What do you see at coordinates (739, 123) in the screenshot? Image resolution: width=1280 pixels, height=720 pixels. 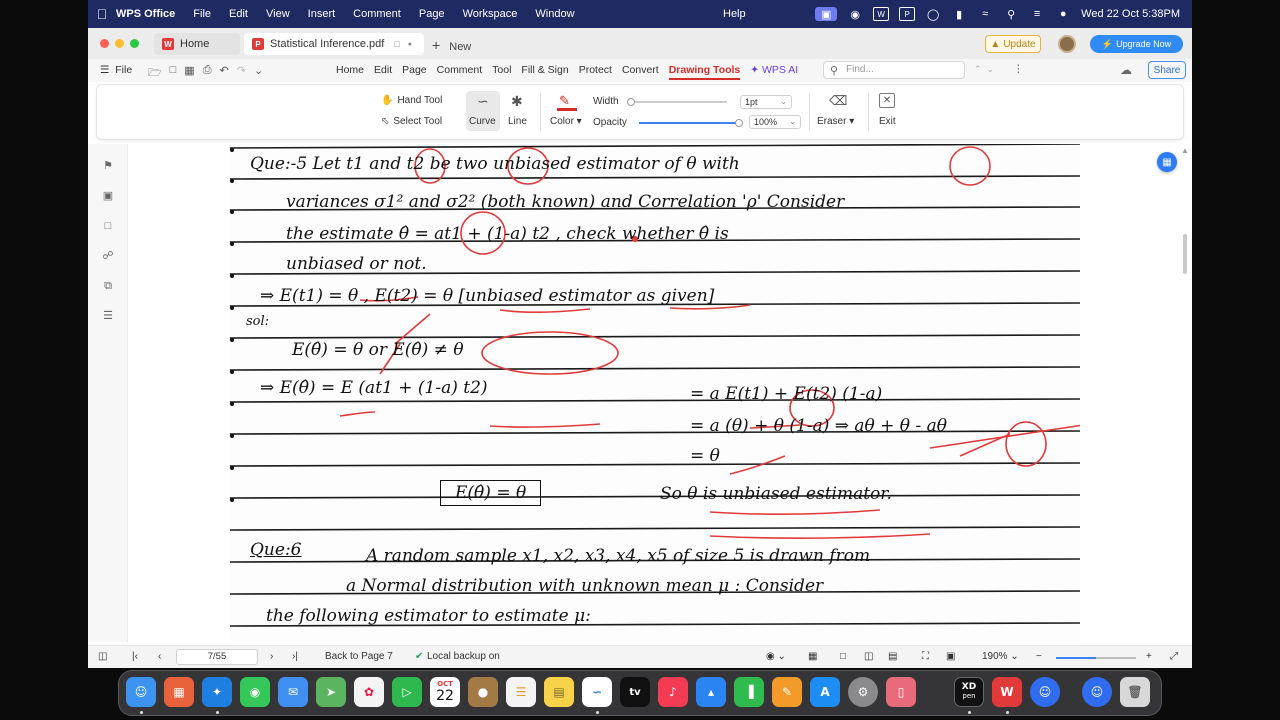 I see `opacity-slider-knob` at bounding box center [739, 123].